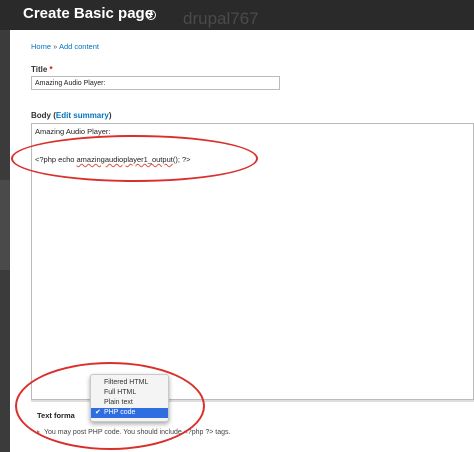 This screenshot has width=474, height=452. I want to click on format-option-plain-text: Plain text, so click(129, 403).